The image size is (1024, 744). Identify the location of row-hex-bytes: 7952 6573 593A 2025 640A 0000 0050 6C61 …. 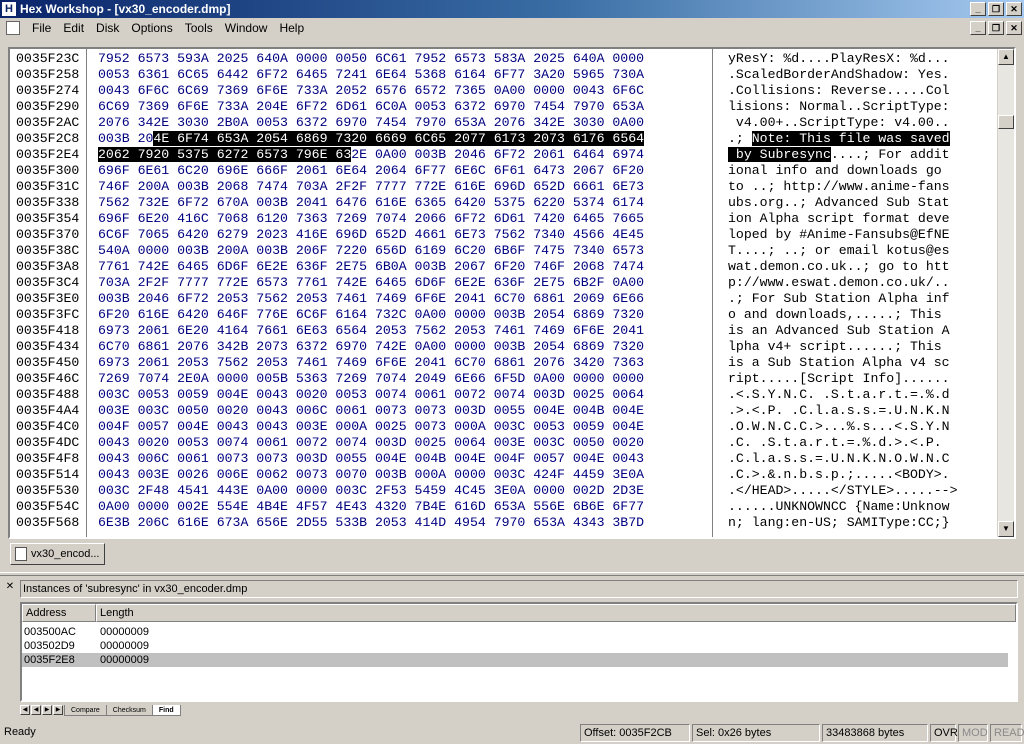
(371, 59).